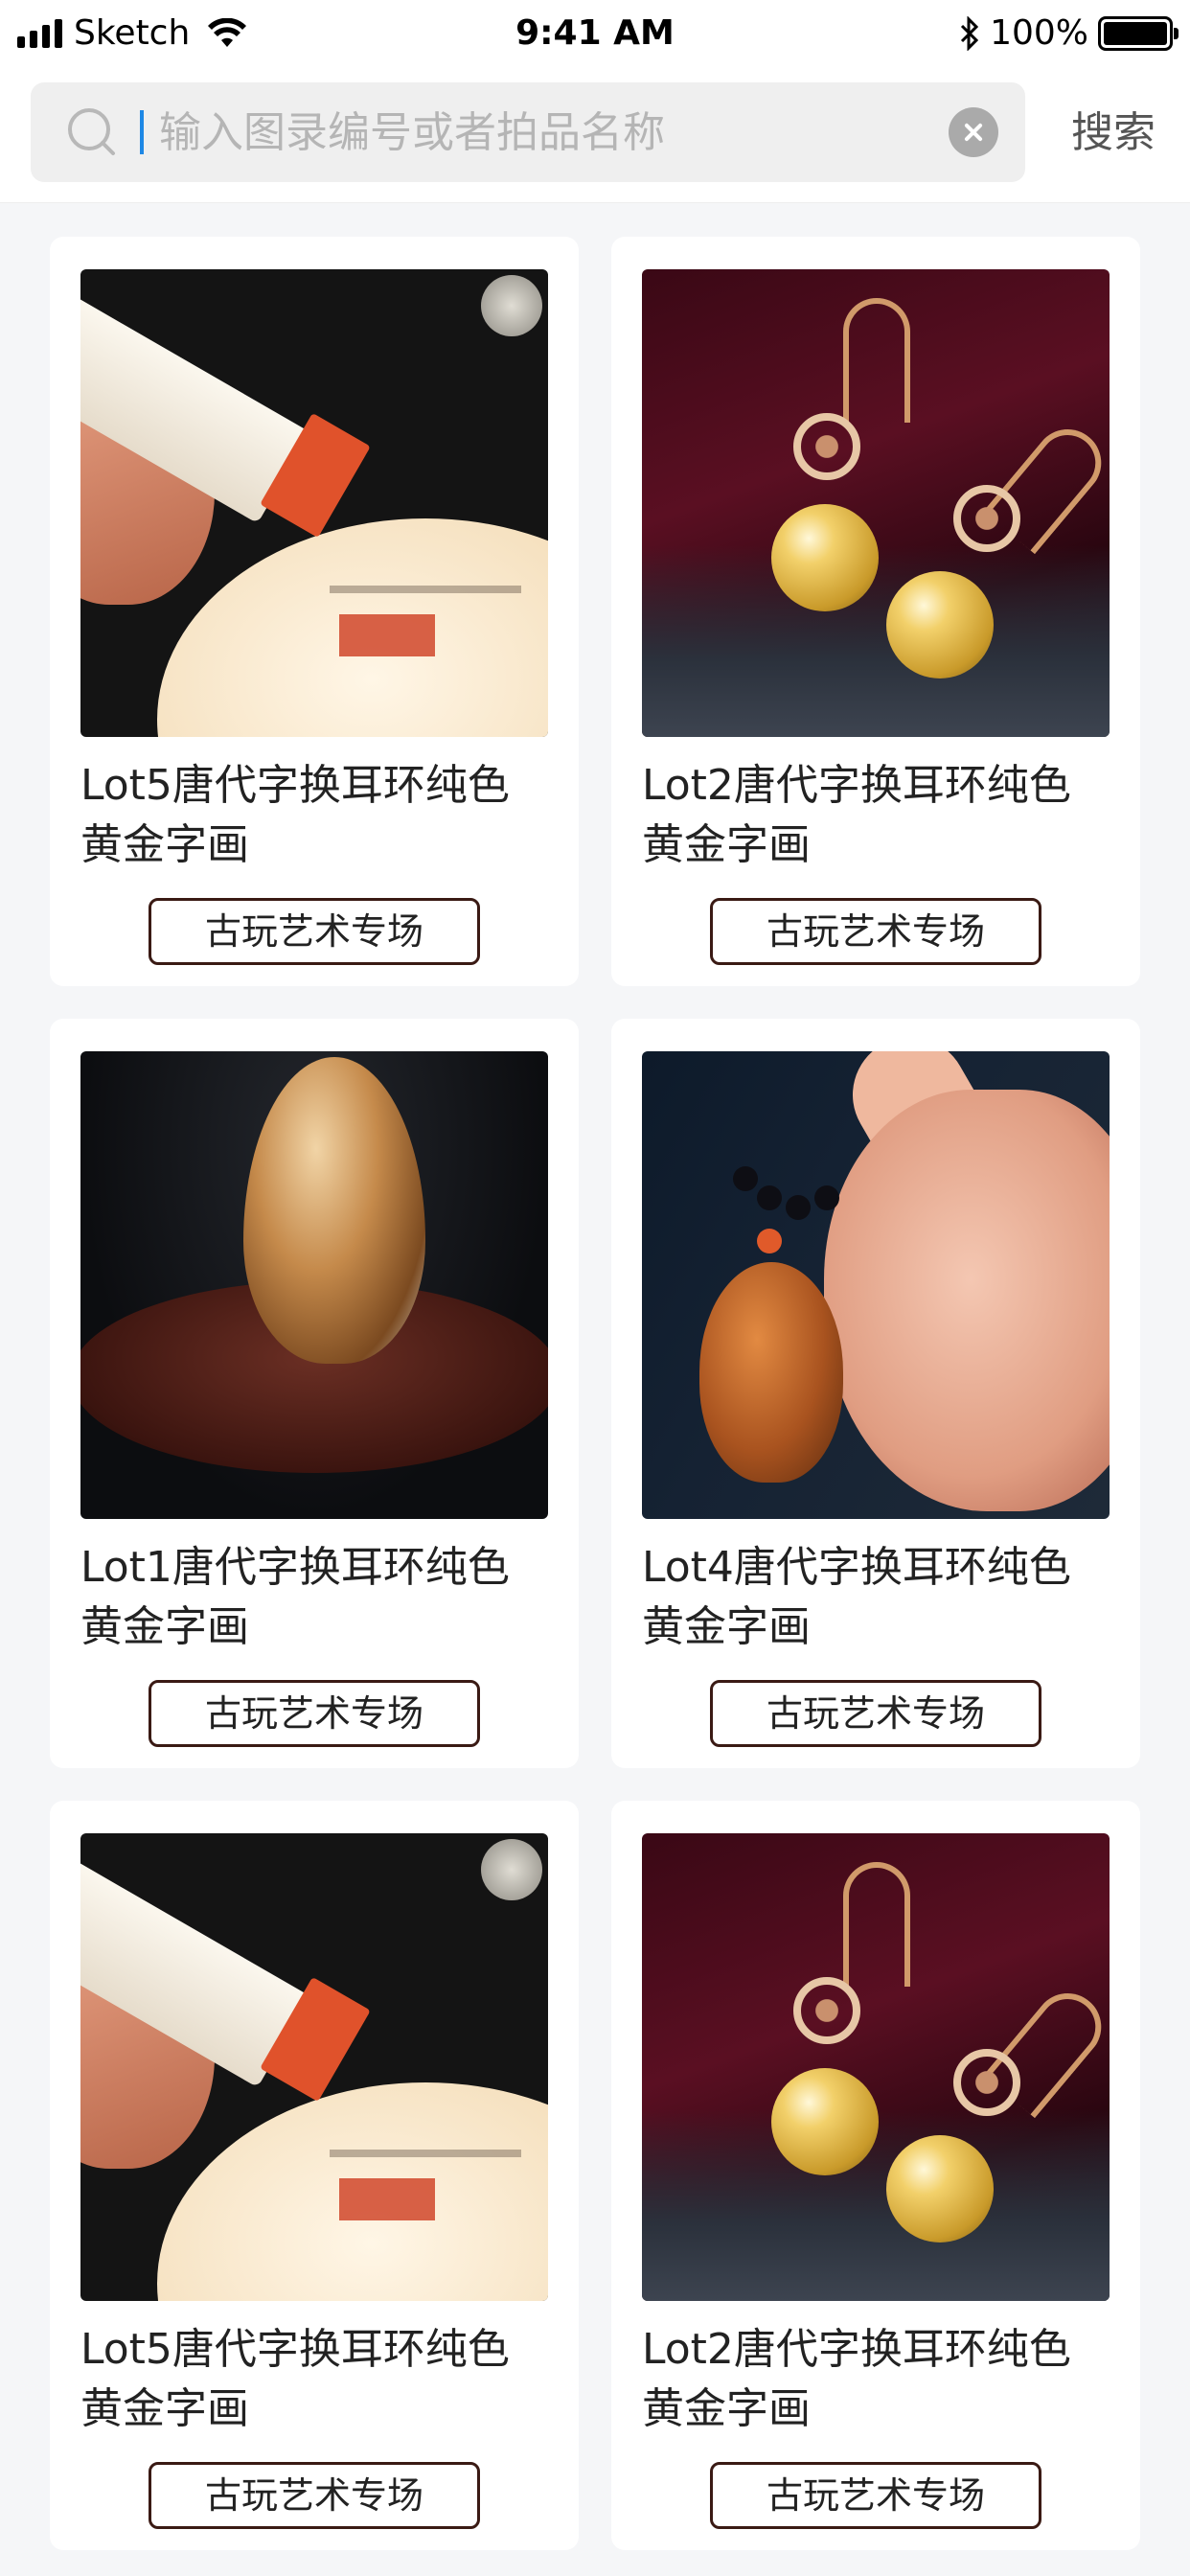 The height and width of the screenshot is (2576, 1190). Describe the element at coordinates (91, 131) in the screenshot. I see `search-icon` at that location.